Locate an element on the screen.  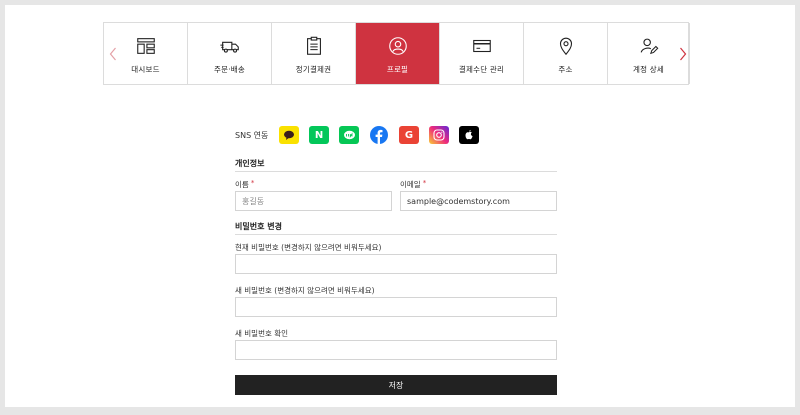
tabs-next-arrow is located at coordinates (683, 54).